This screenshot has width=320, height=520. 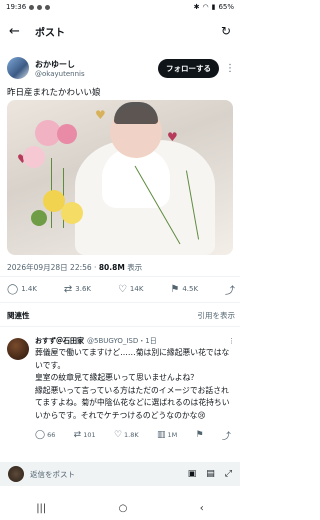 I want to click on reply-author-handle: @5BUGYO_ISD・1日, so click(x=122, y=341).